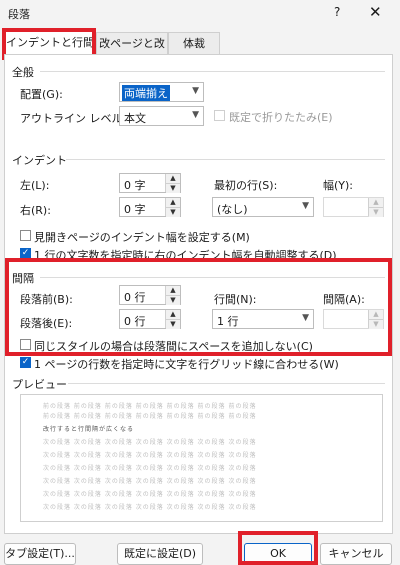 Image resolution: width=400 pixels, height=565 pixels. Describe the element at coordinates (146, 93) in the screenshot. I see `alignment-value: 両端揃え` at that location.